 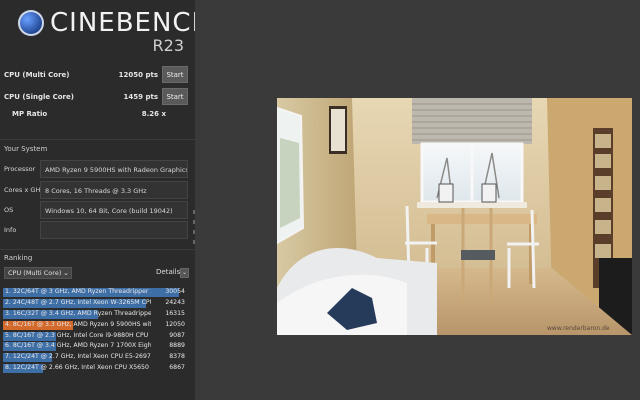 What do you see at coordinates (114, 230) in the screenshot?
I see `info-field` at bounding box center [114, 230].